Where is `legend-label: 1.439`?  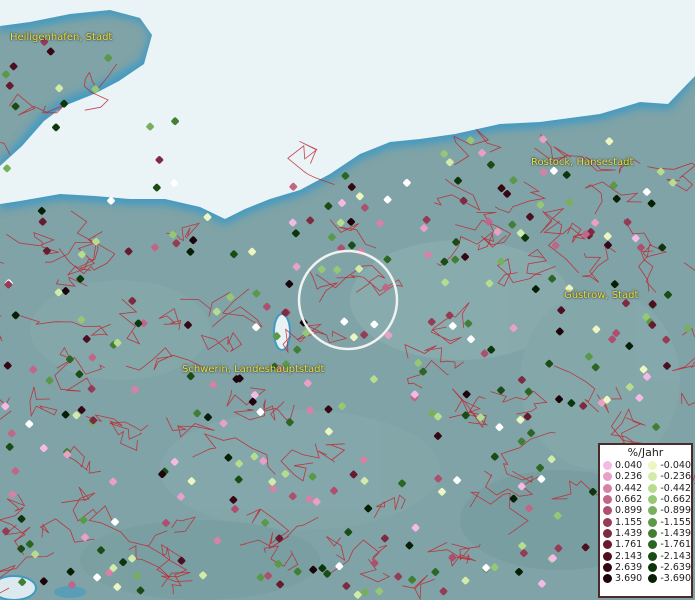
legend-label: 1.439 is located at coordinates (629, 533).